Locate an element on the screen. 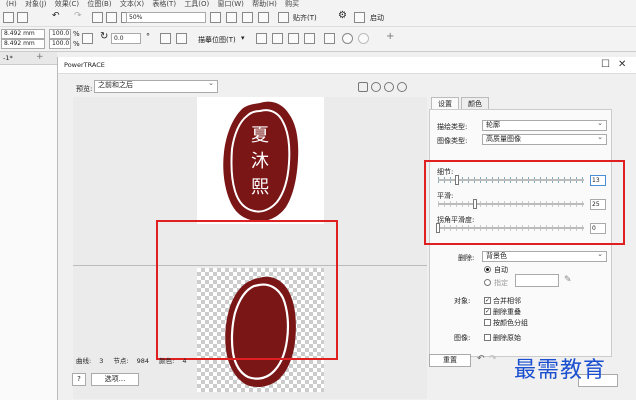 The width and height of the screenshot is (636, 400). snap-icon is located at coordinates (283, 17).